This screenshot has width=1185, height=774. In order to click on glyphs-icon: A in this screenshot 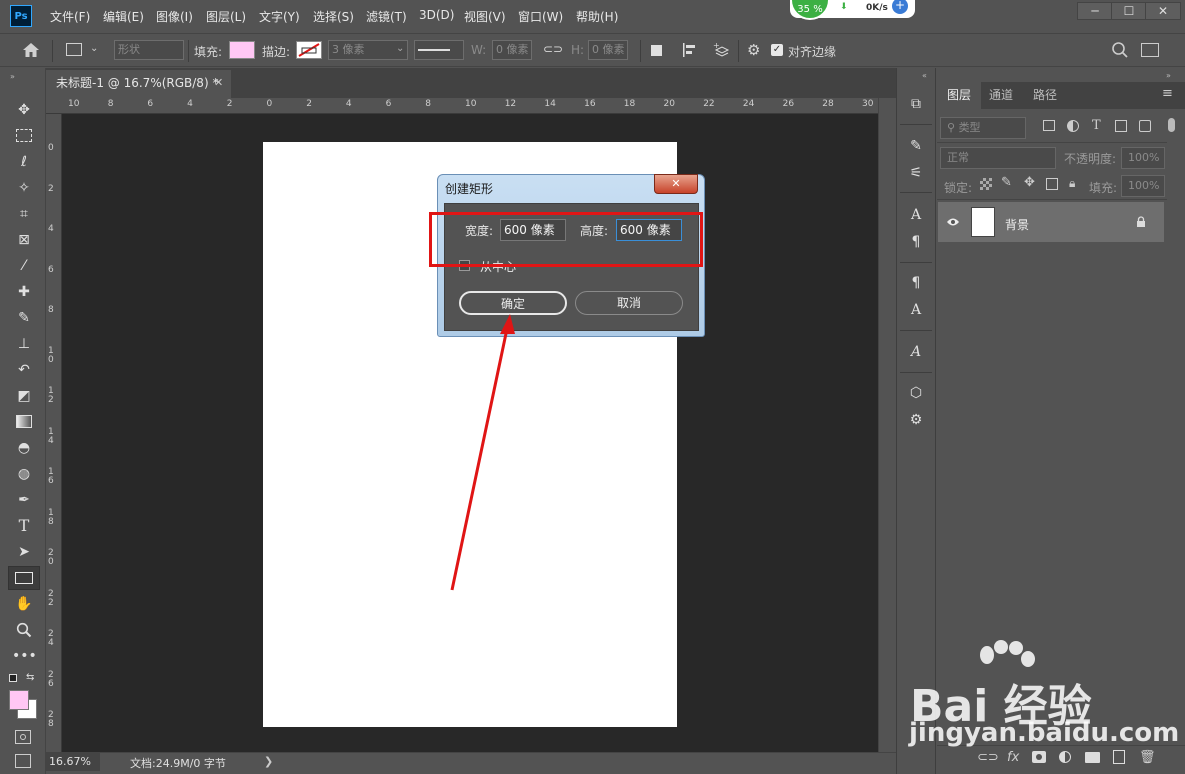, I will do `click(916, 352)`.